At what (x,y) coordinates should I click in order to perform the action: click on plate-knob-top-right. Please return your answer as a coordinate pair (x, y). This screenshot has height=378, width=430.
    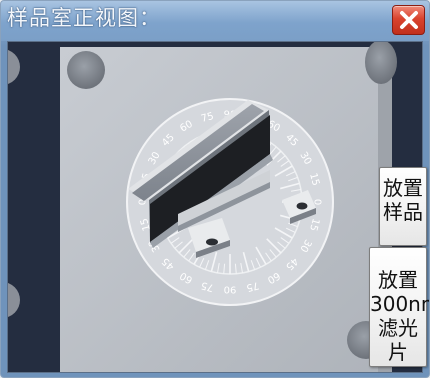
    Looking at the image, I should click on (381, 63).